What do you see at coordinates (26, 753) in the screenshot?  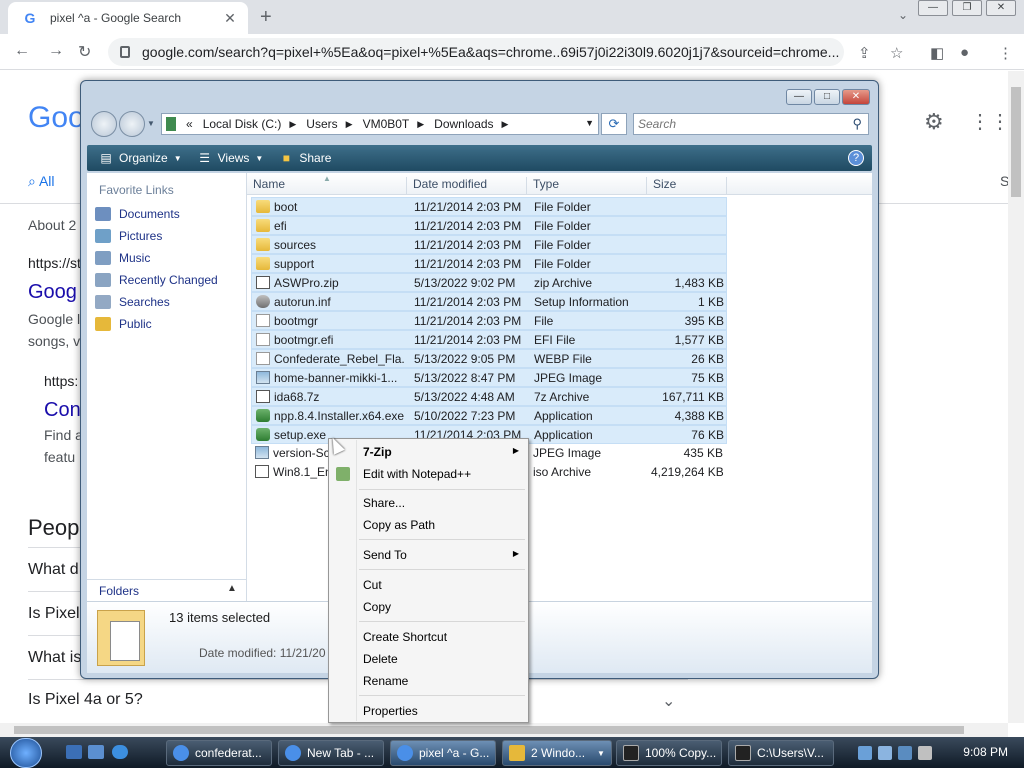 I see `start-button` at bounding box center [26, 753].